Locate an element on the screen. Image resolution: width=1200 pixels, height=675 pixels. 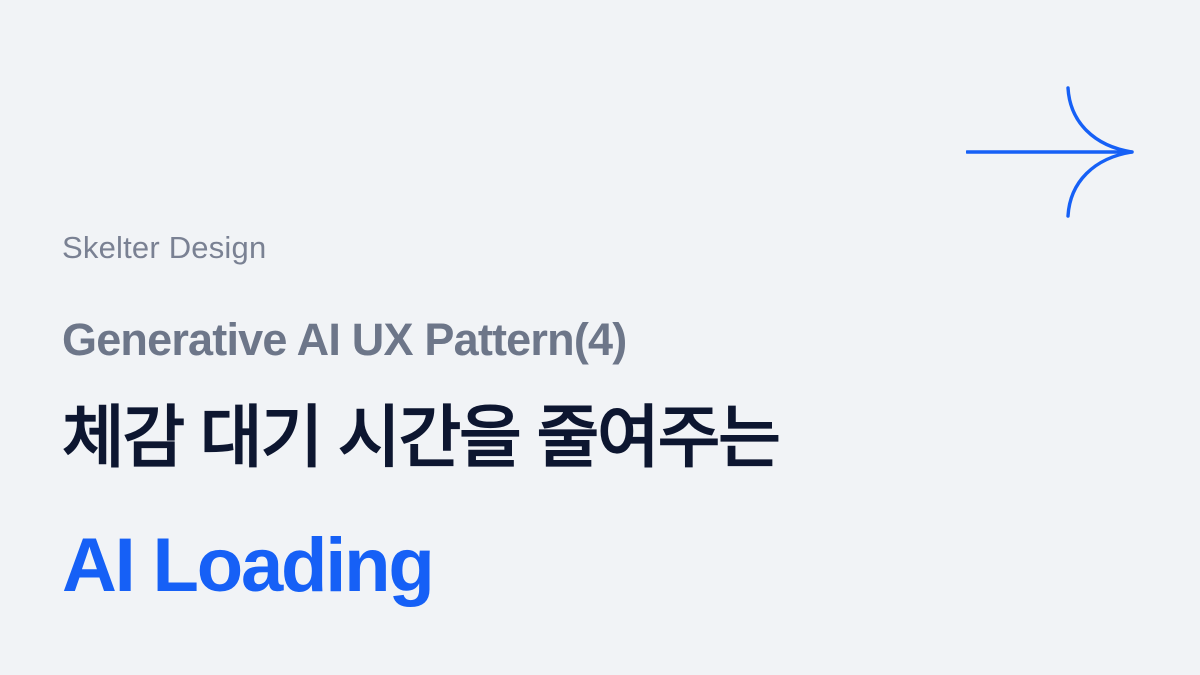
arrow-right-icon is located at coordinates (1050, 152).